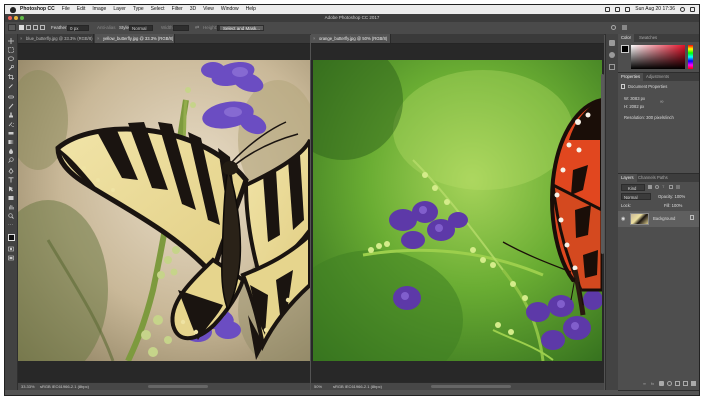 This screenshot has width=704, height=400. Describe the element at coordinates (78, 28) in the screenshot. I see `feather-input: 0 px` at that location.